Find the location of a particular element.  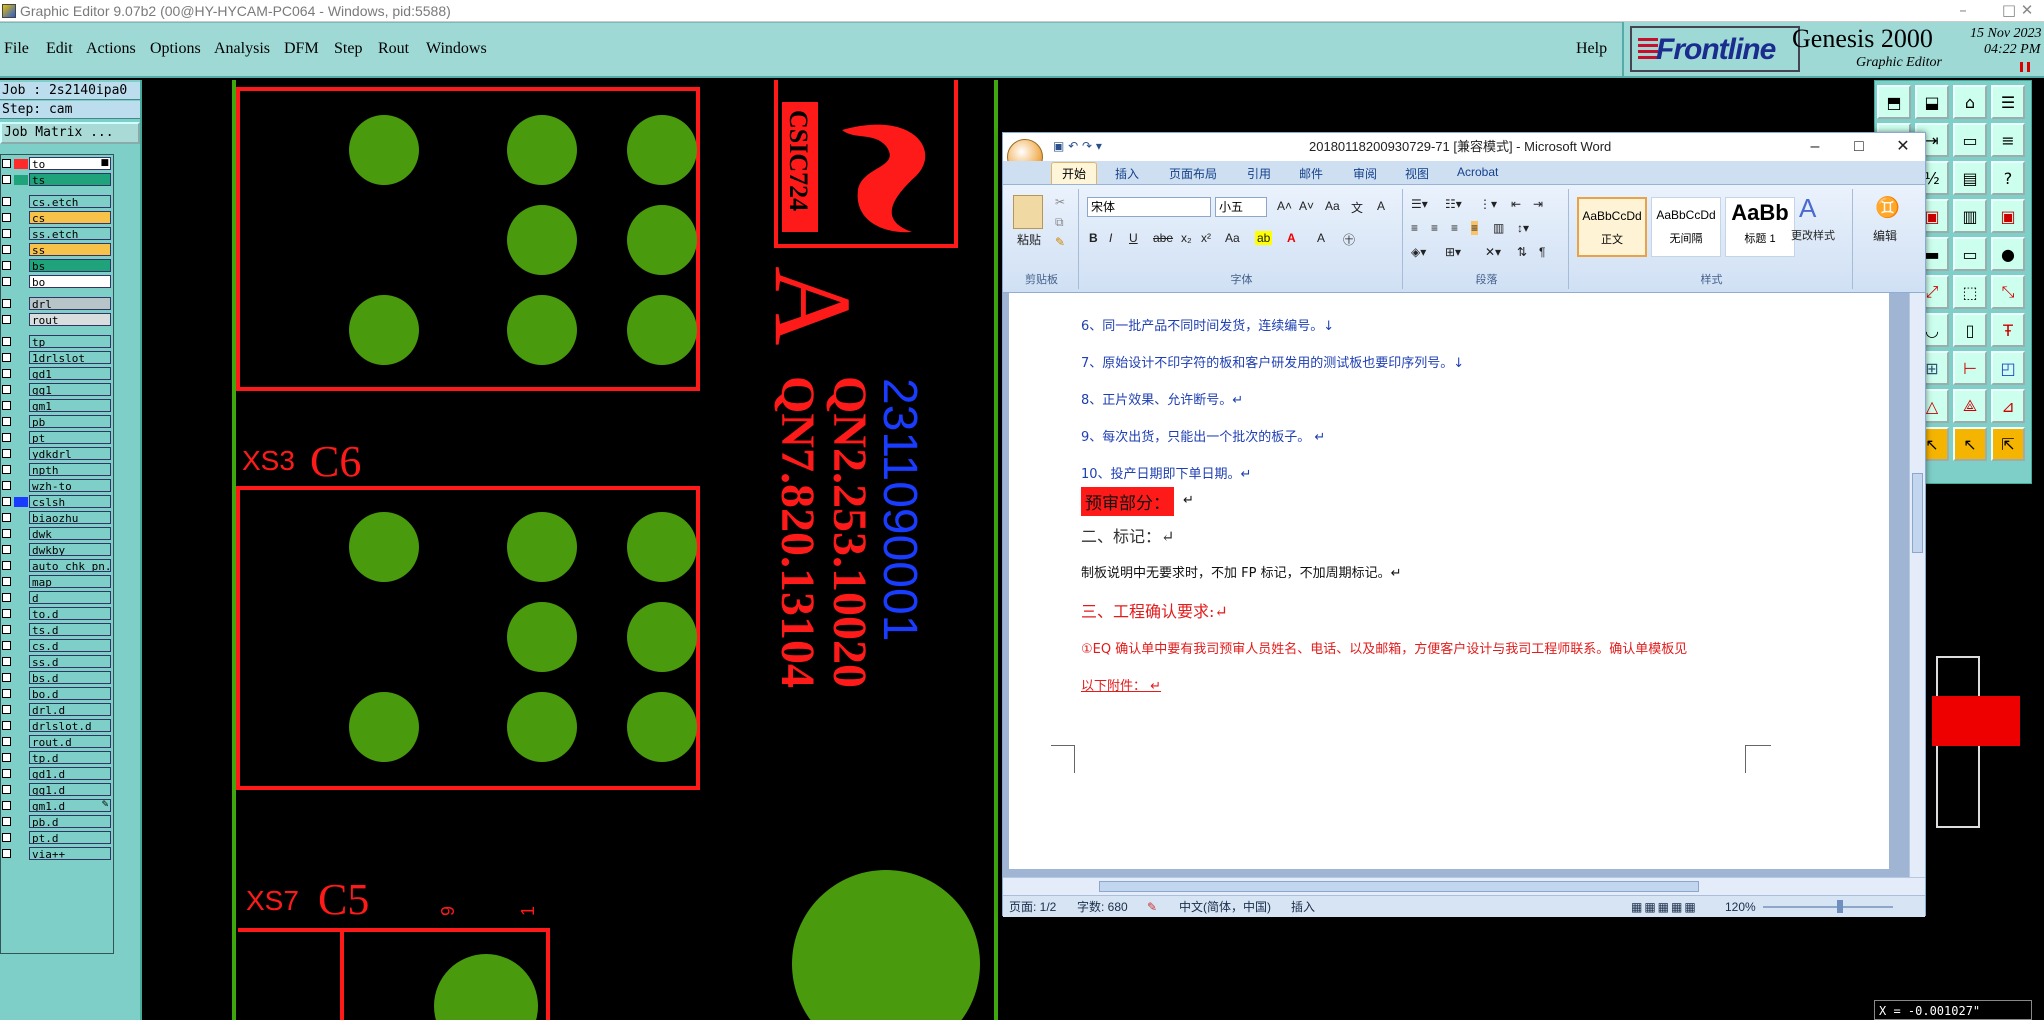

layer-name: 1drlslot is located at coordinates (70, 357).